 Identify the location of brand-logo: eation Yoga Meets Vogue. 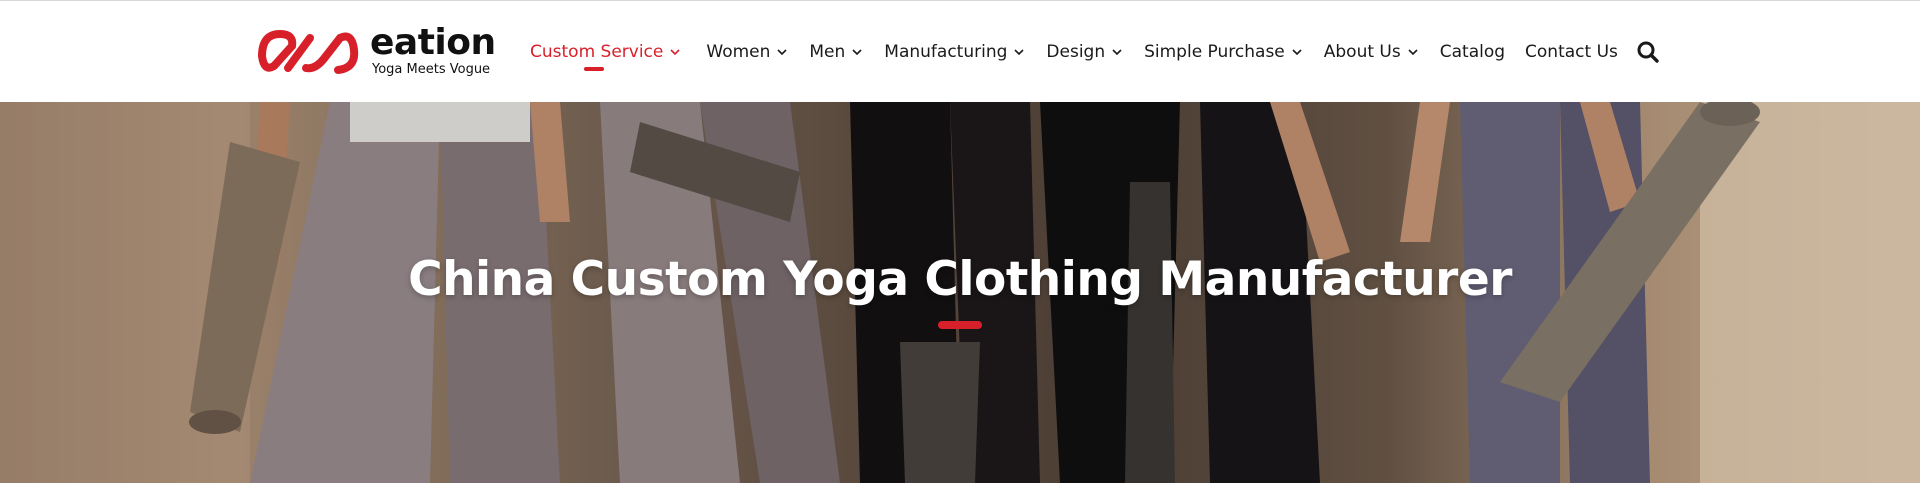
(375, 51).